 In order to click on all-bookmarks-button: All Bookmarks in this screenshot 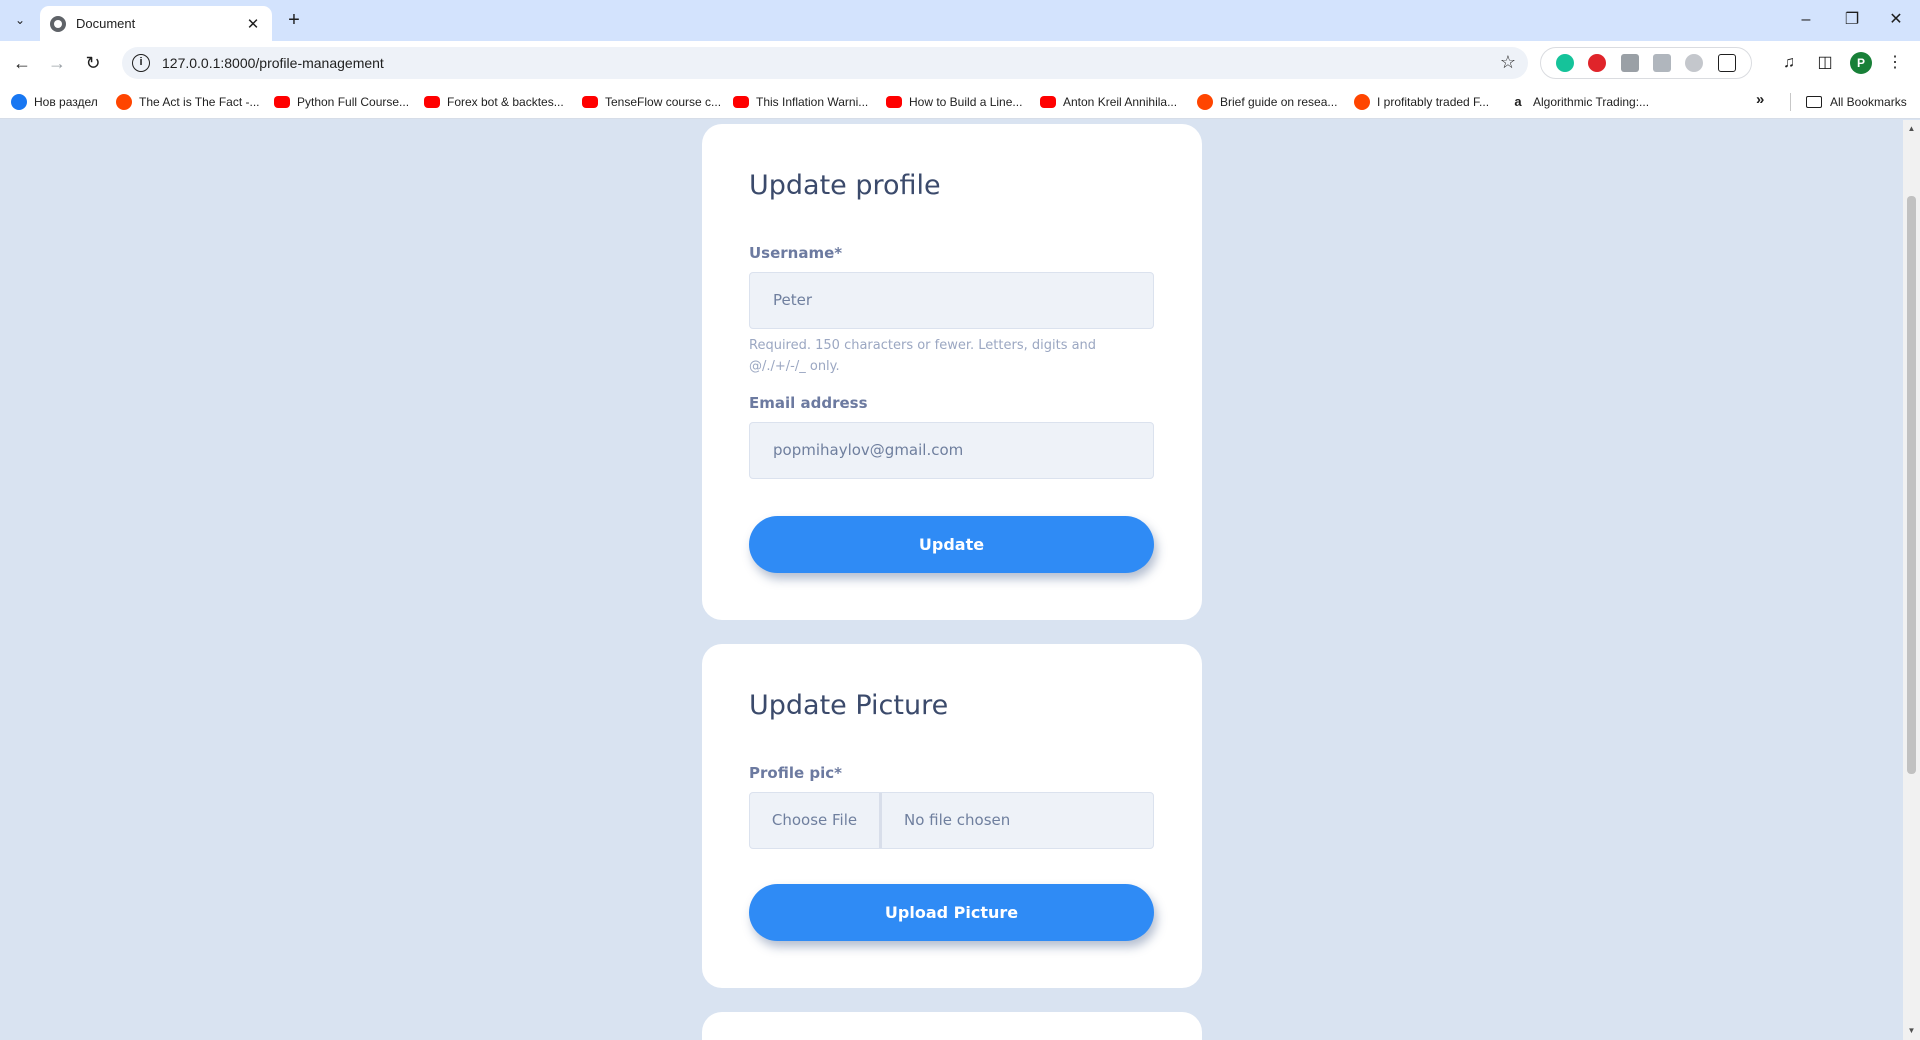, I will do `click(1856, 102)`.